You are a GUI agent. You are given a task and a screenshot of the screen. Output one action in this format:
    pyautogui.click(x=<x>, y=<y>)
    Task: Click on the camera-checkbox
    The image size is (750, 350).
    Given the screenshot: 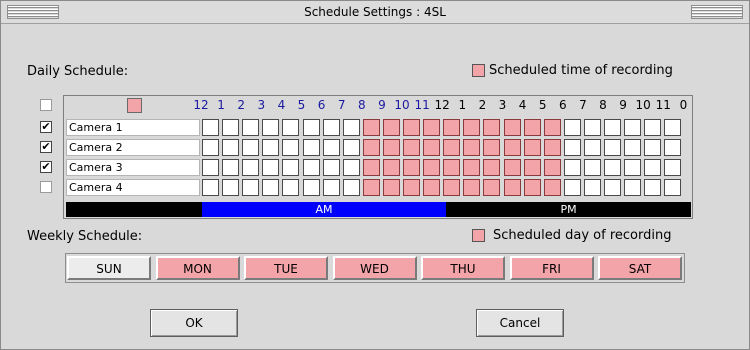 What is the action you would take?
    pyautogui.click(x=46, y=187)
    